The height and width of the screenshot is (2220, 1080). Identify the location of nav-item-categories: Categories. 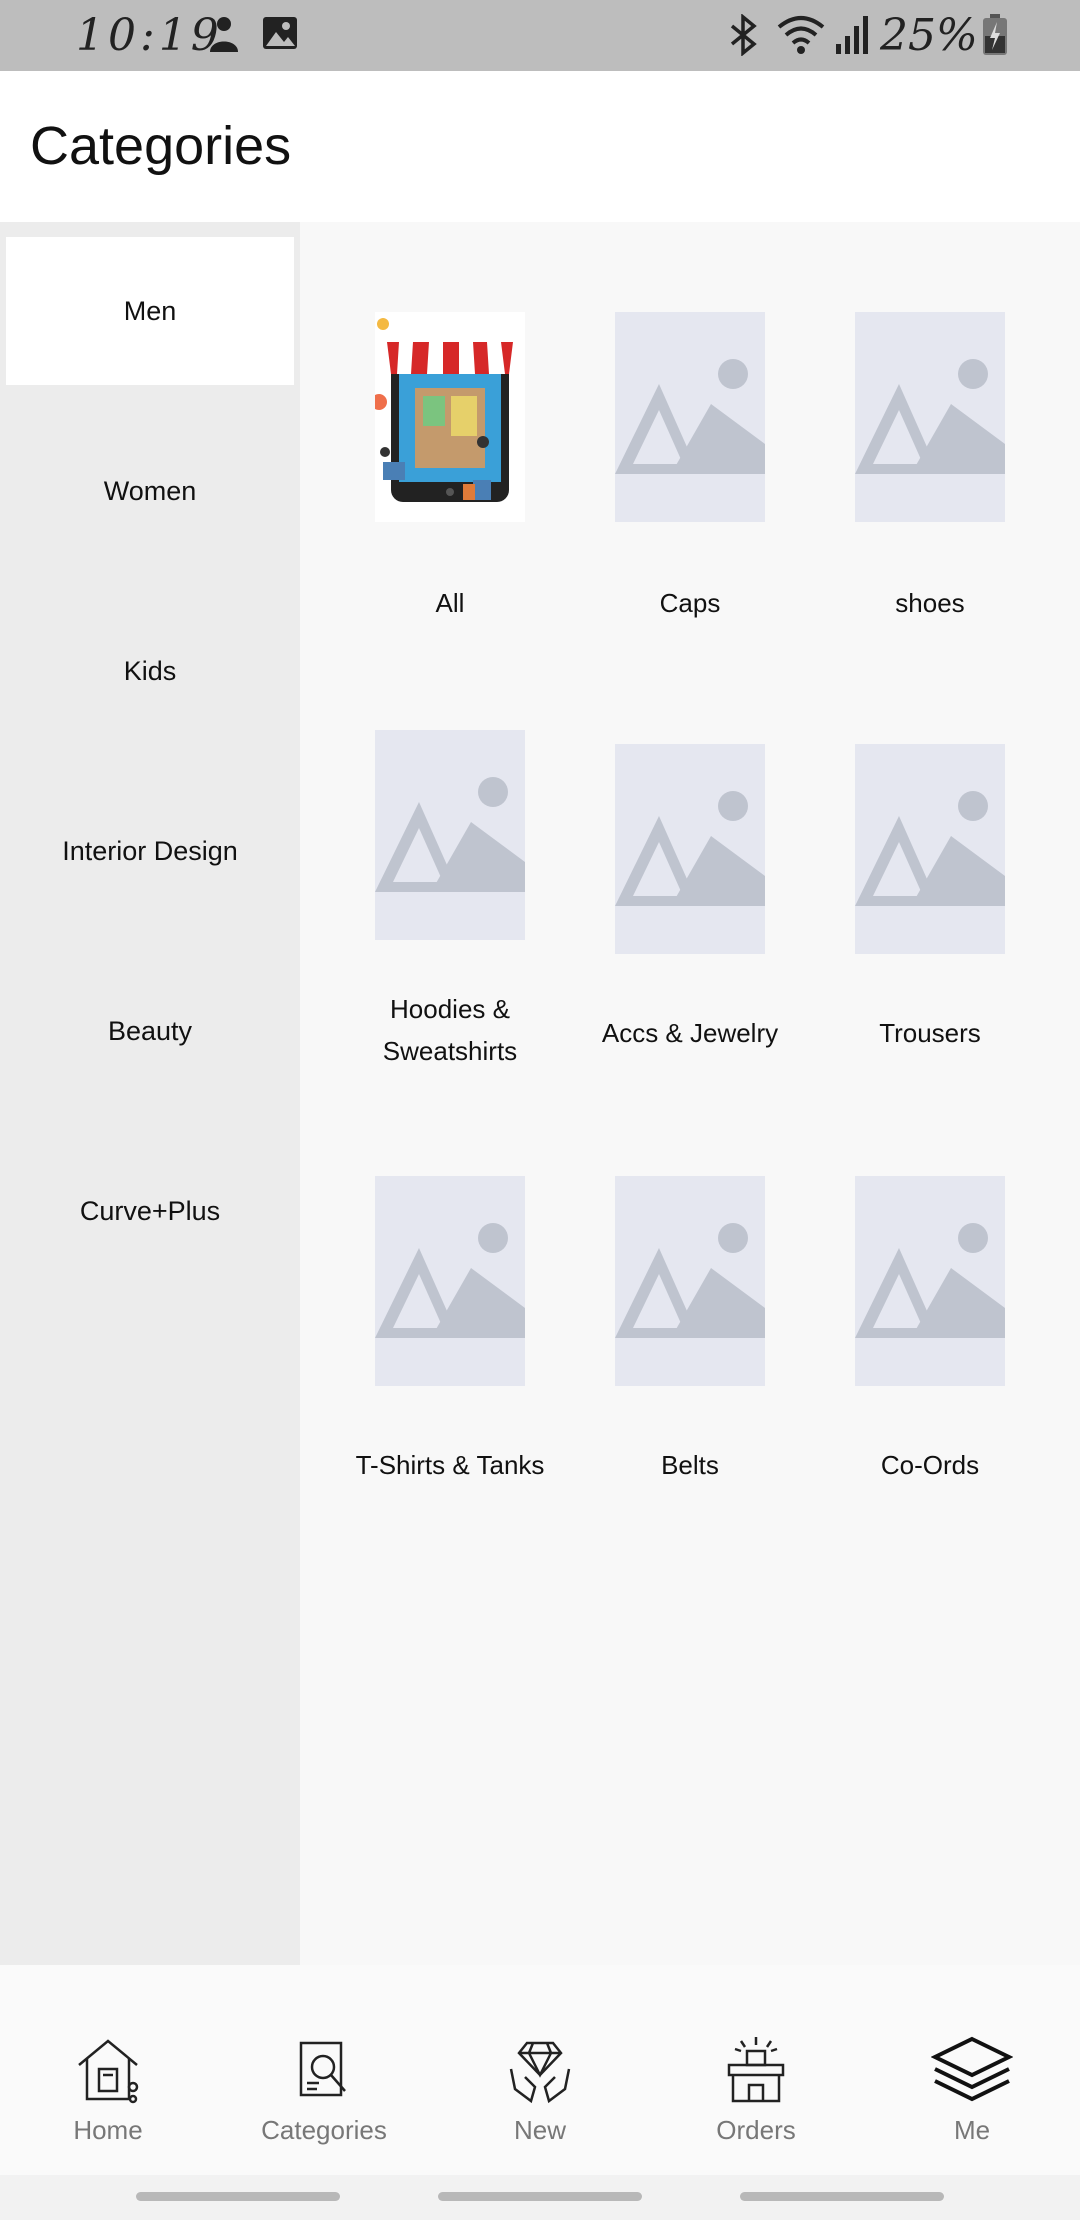
(324, 2070).